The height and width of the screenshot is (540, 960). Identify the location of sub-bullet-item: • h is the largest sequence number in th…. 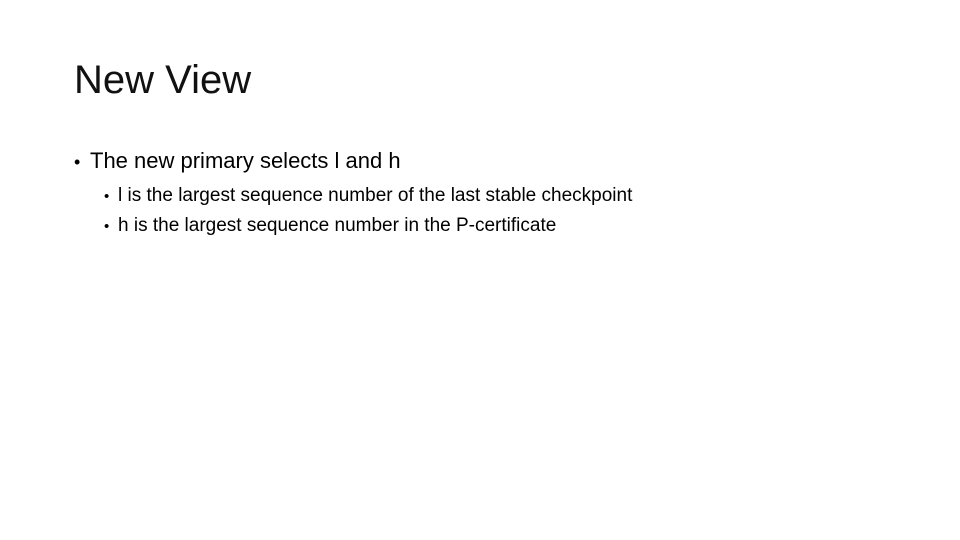
(368, 226).